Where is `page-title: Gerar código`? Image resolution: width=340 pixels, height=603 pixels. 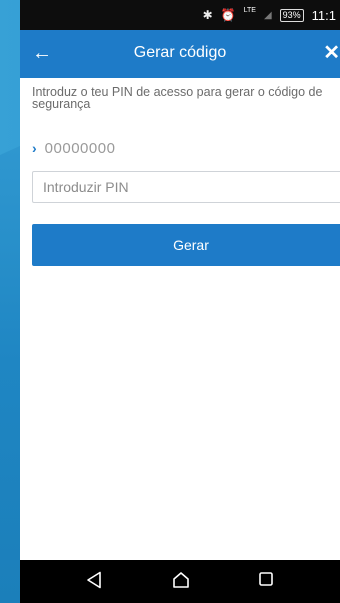 page-title: Gerar código is located at coordinates (180, 52).